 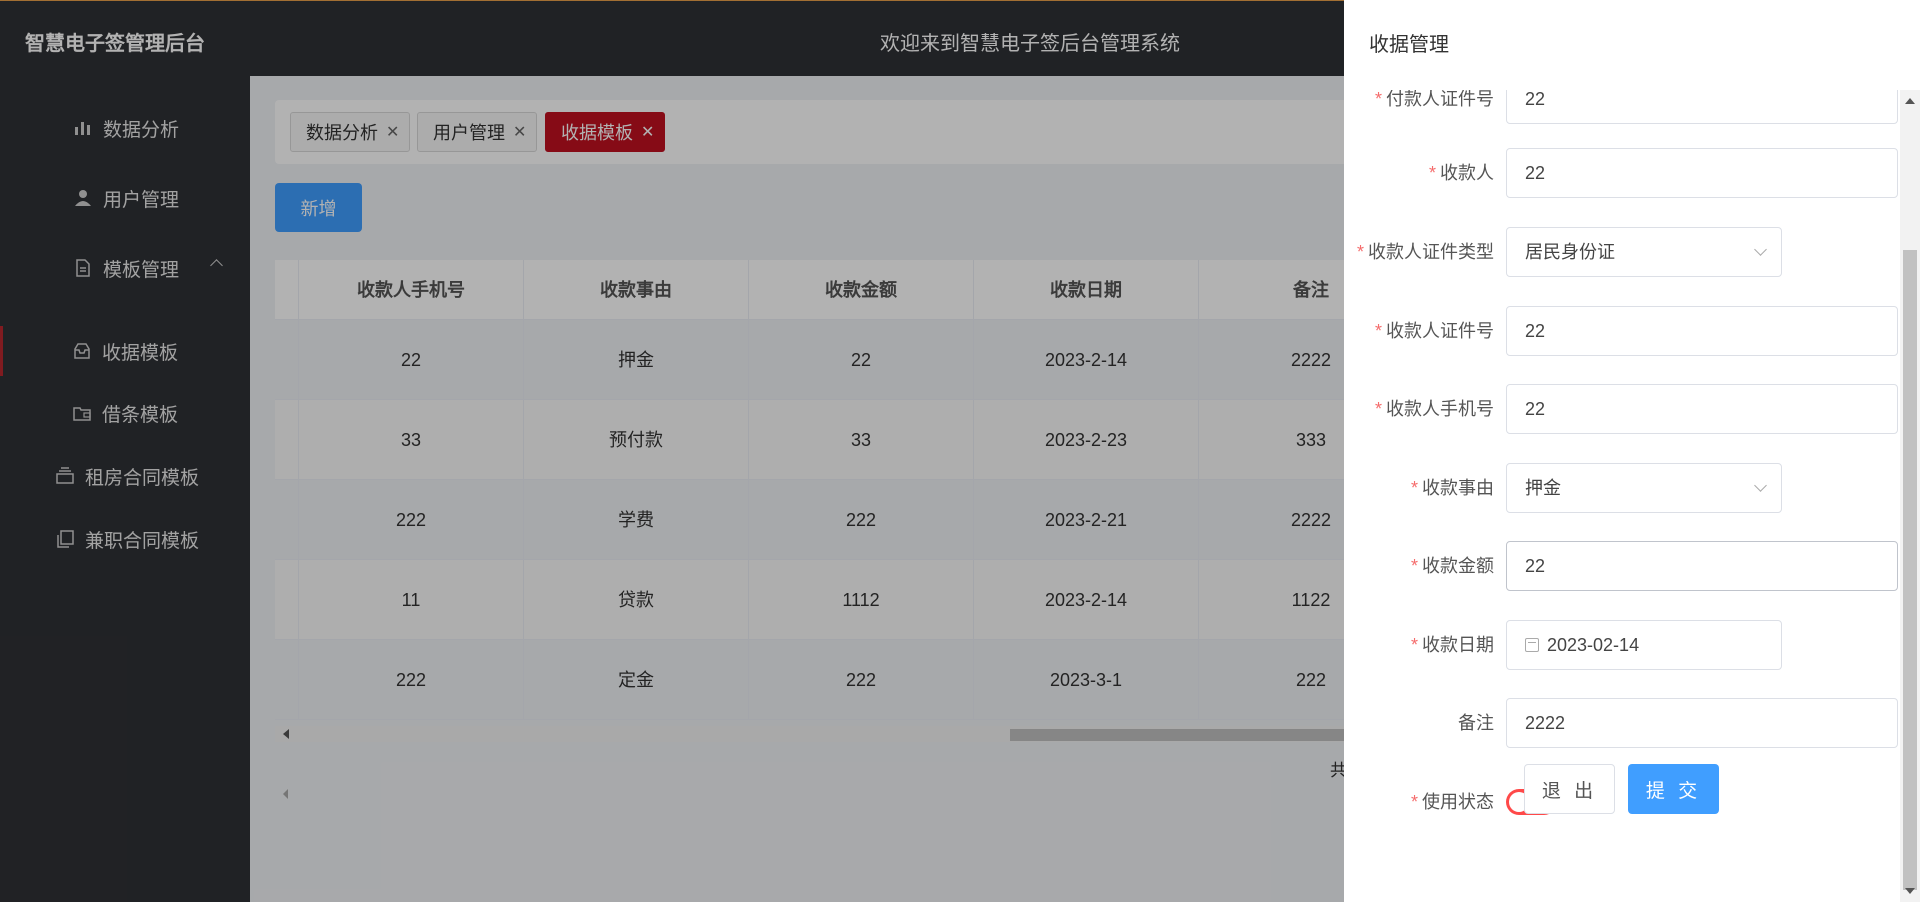 I want to click on field-label: 备注, so click(x=1476, y=723).